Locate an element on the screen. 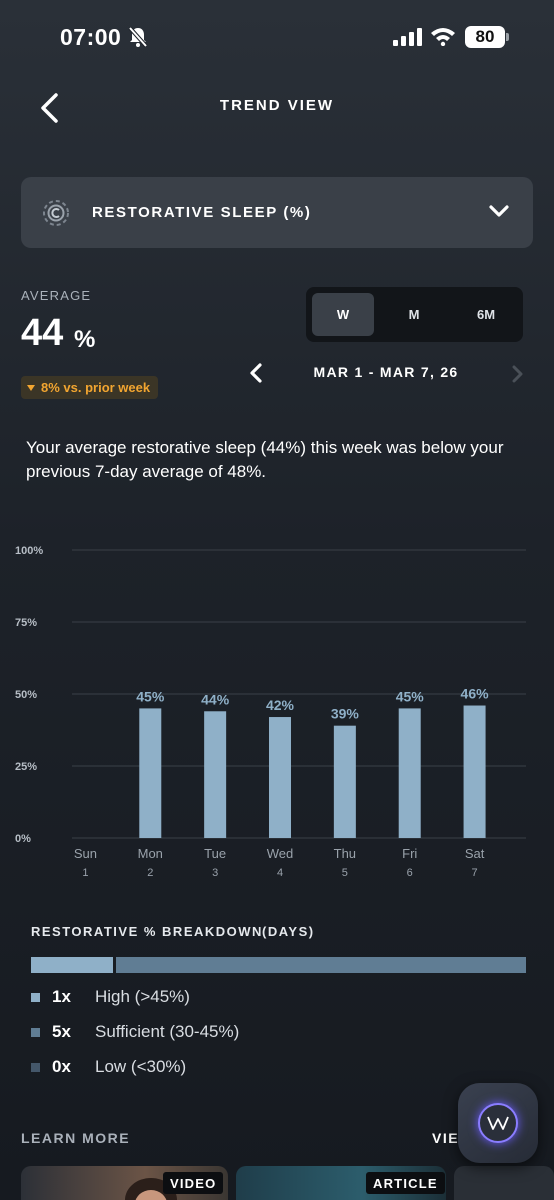  learn-more-title: LEARN MORE is located at coordinates (76, 1138).